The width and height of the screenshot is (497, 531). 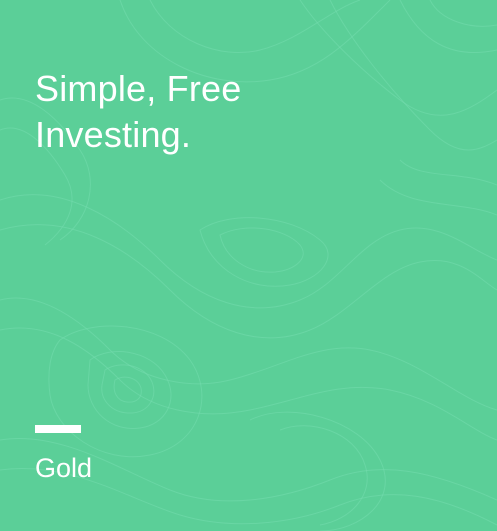 What do you see at coordinates (113, 134) in the screenshot?
I see `headline-line-2: Investing.` at bounding box center [113, 134].